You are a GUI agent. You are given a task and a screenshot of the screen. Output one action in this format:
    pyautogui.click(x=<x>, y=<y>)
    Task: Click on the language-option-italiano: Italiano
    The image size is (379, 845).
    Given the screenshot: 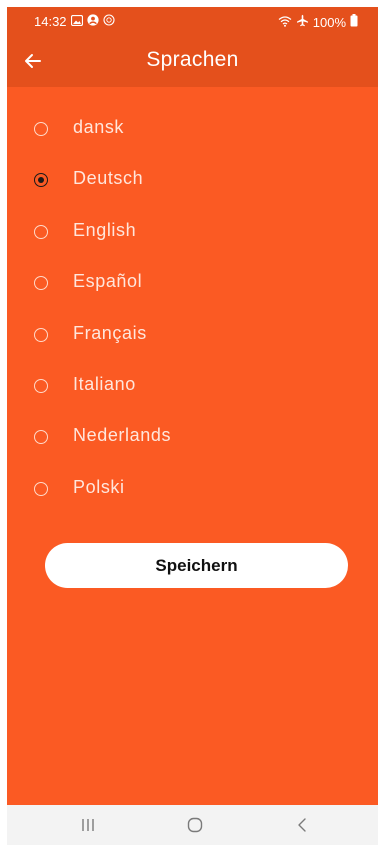 What is the action you would take?
    pyautogui.click(x=192, y=391)
    